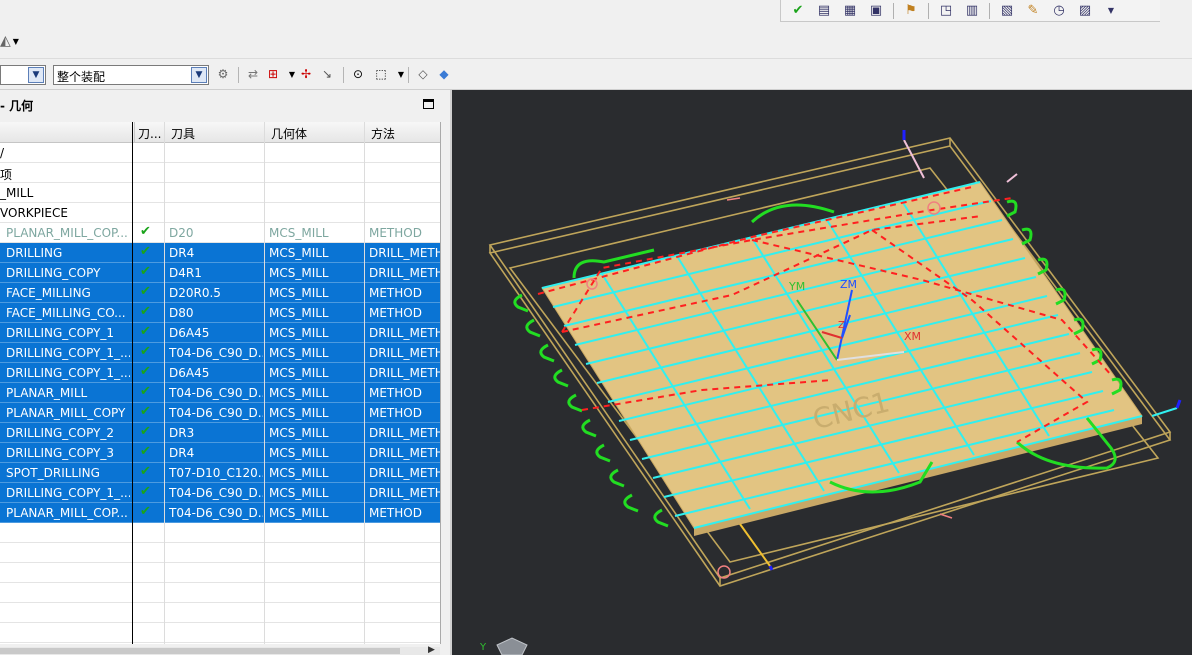  Describe the element at coordinates (444, 74) in the screenshot. I see `shaded-icon: ◆` at that location.